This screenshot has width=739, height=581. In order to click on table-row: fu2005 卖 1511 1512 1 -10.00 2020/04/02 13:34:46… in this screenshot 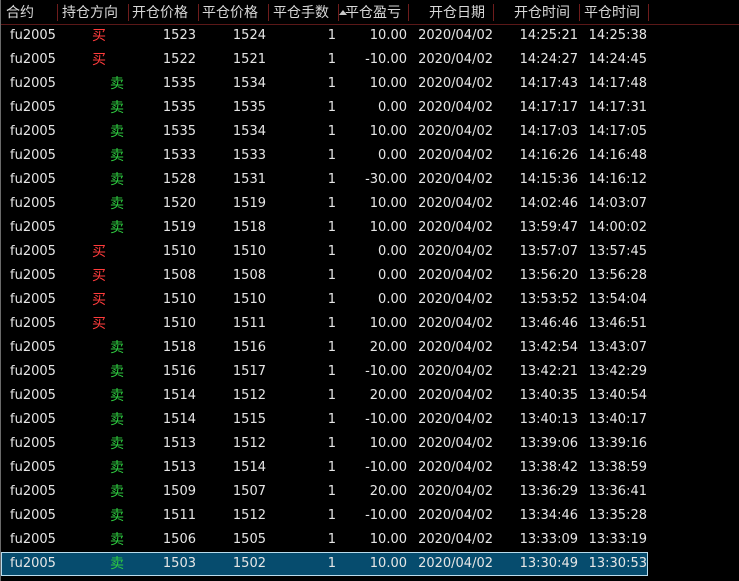, I will do `click(370, 516)`.